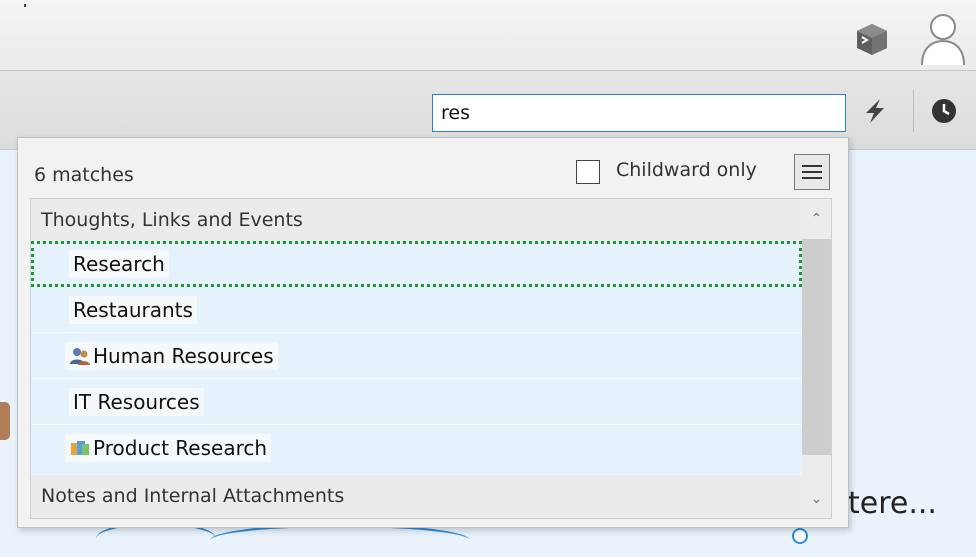  Describe the element at coordinates (416, 264) in the screenshot. I see `result-item-research: Research` at that location.